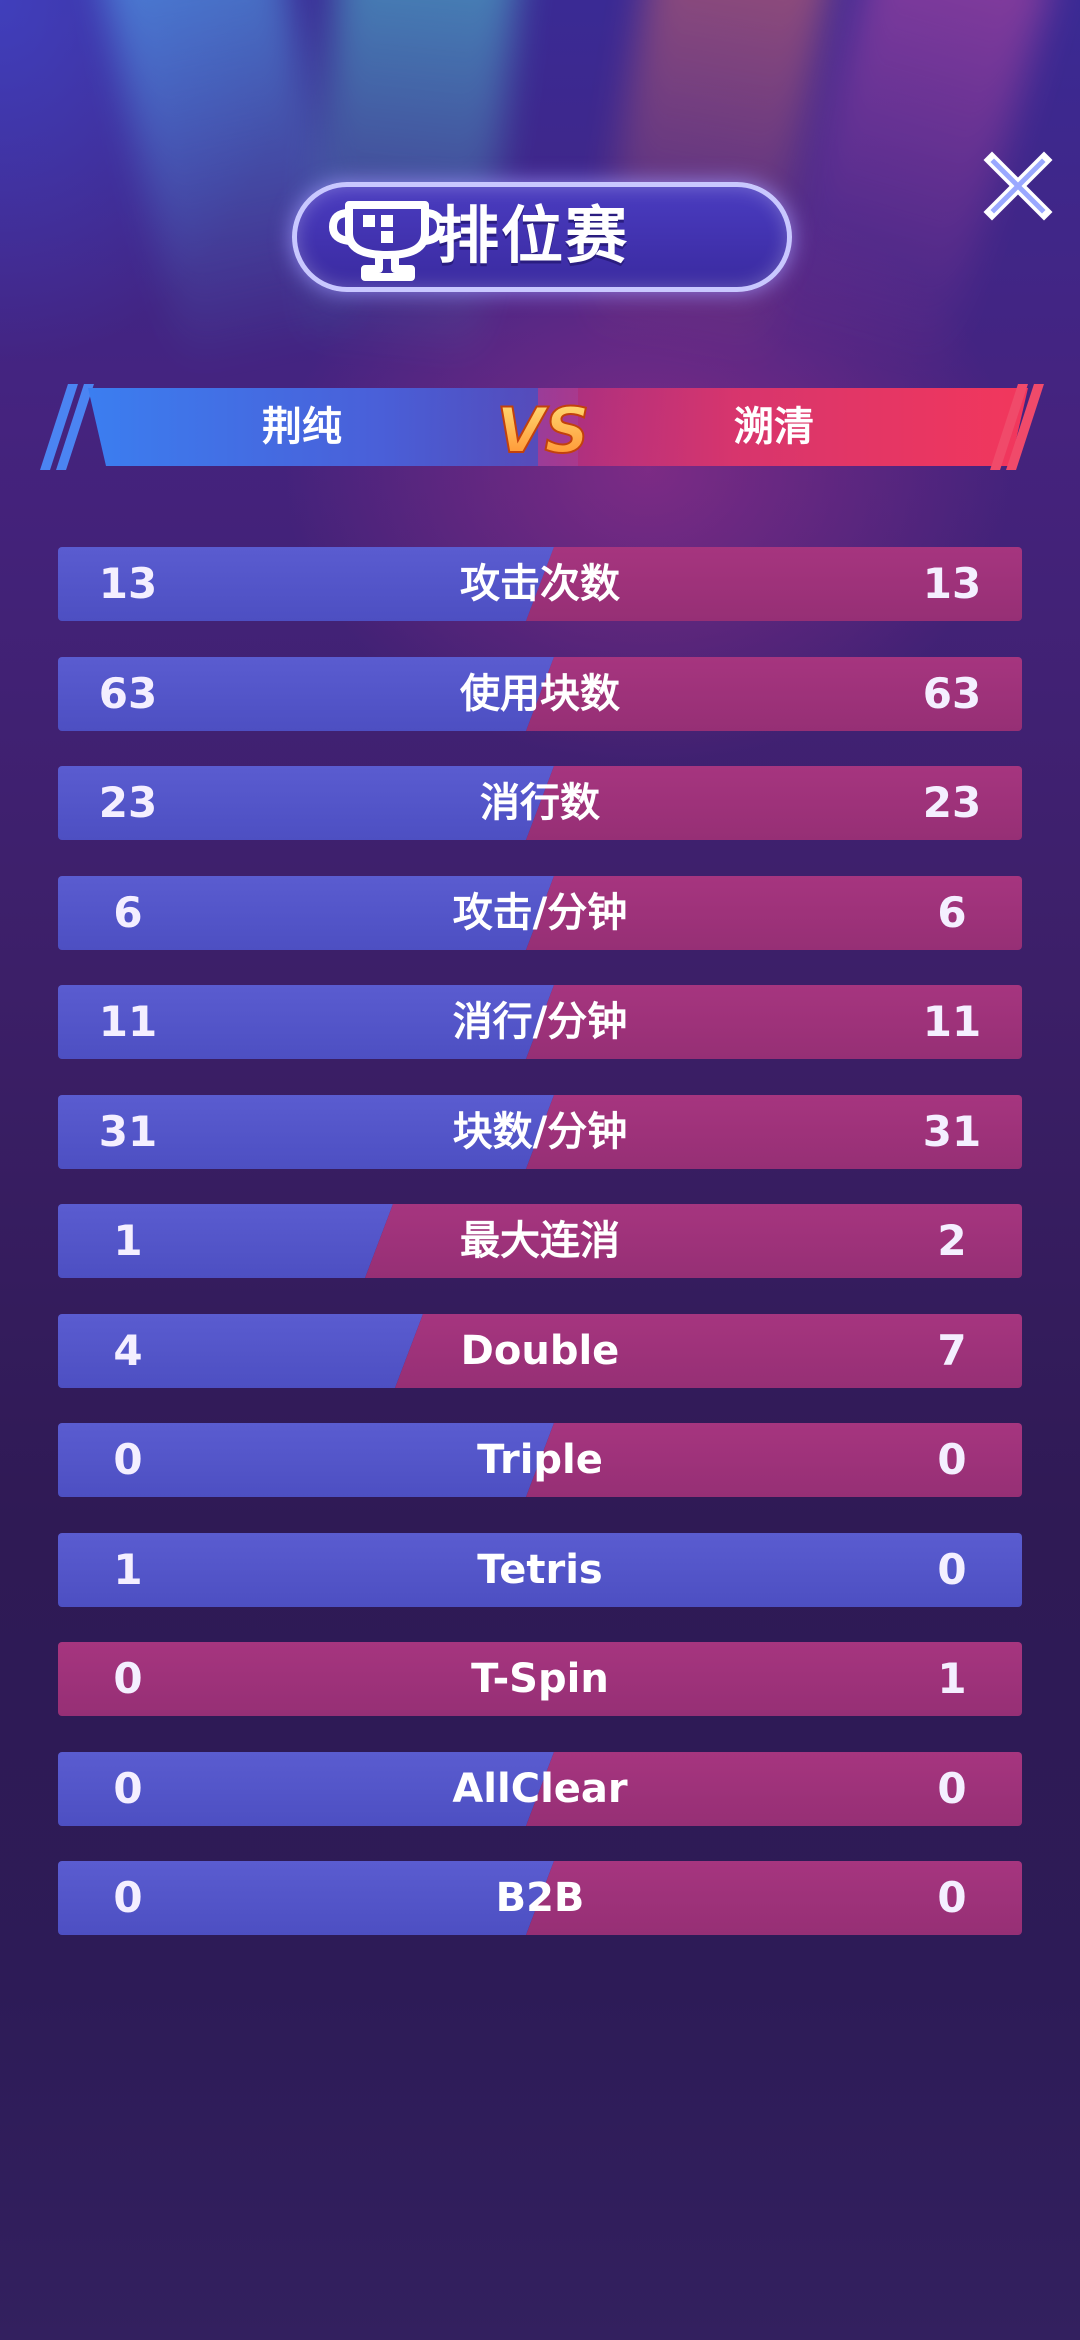 Image resolution: width=1080 pixels, height=2340 pixels. I want to click on stat-label: Double, so click(540, 1351).